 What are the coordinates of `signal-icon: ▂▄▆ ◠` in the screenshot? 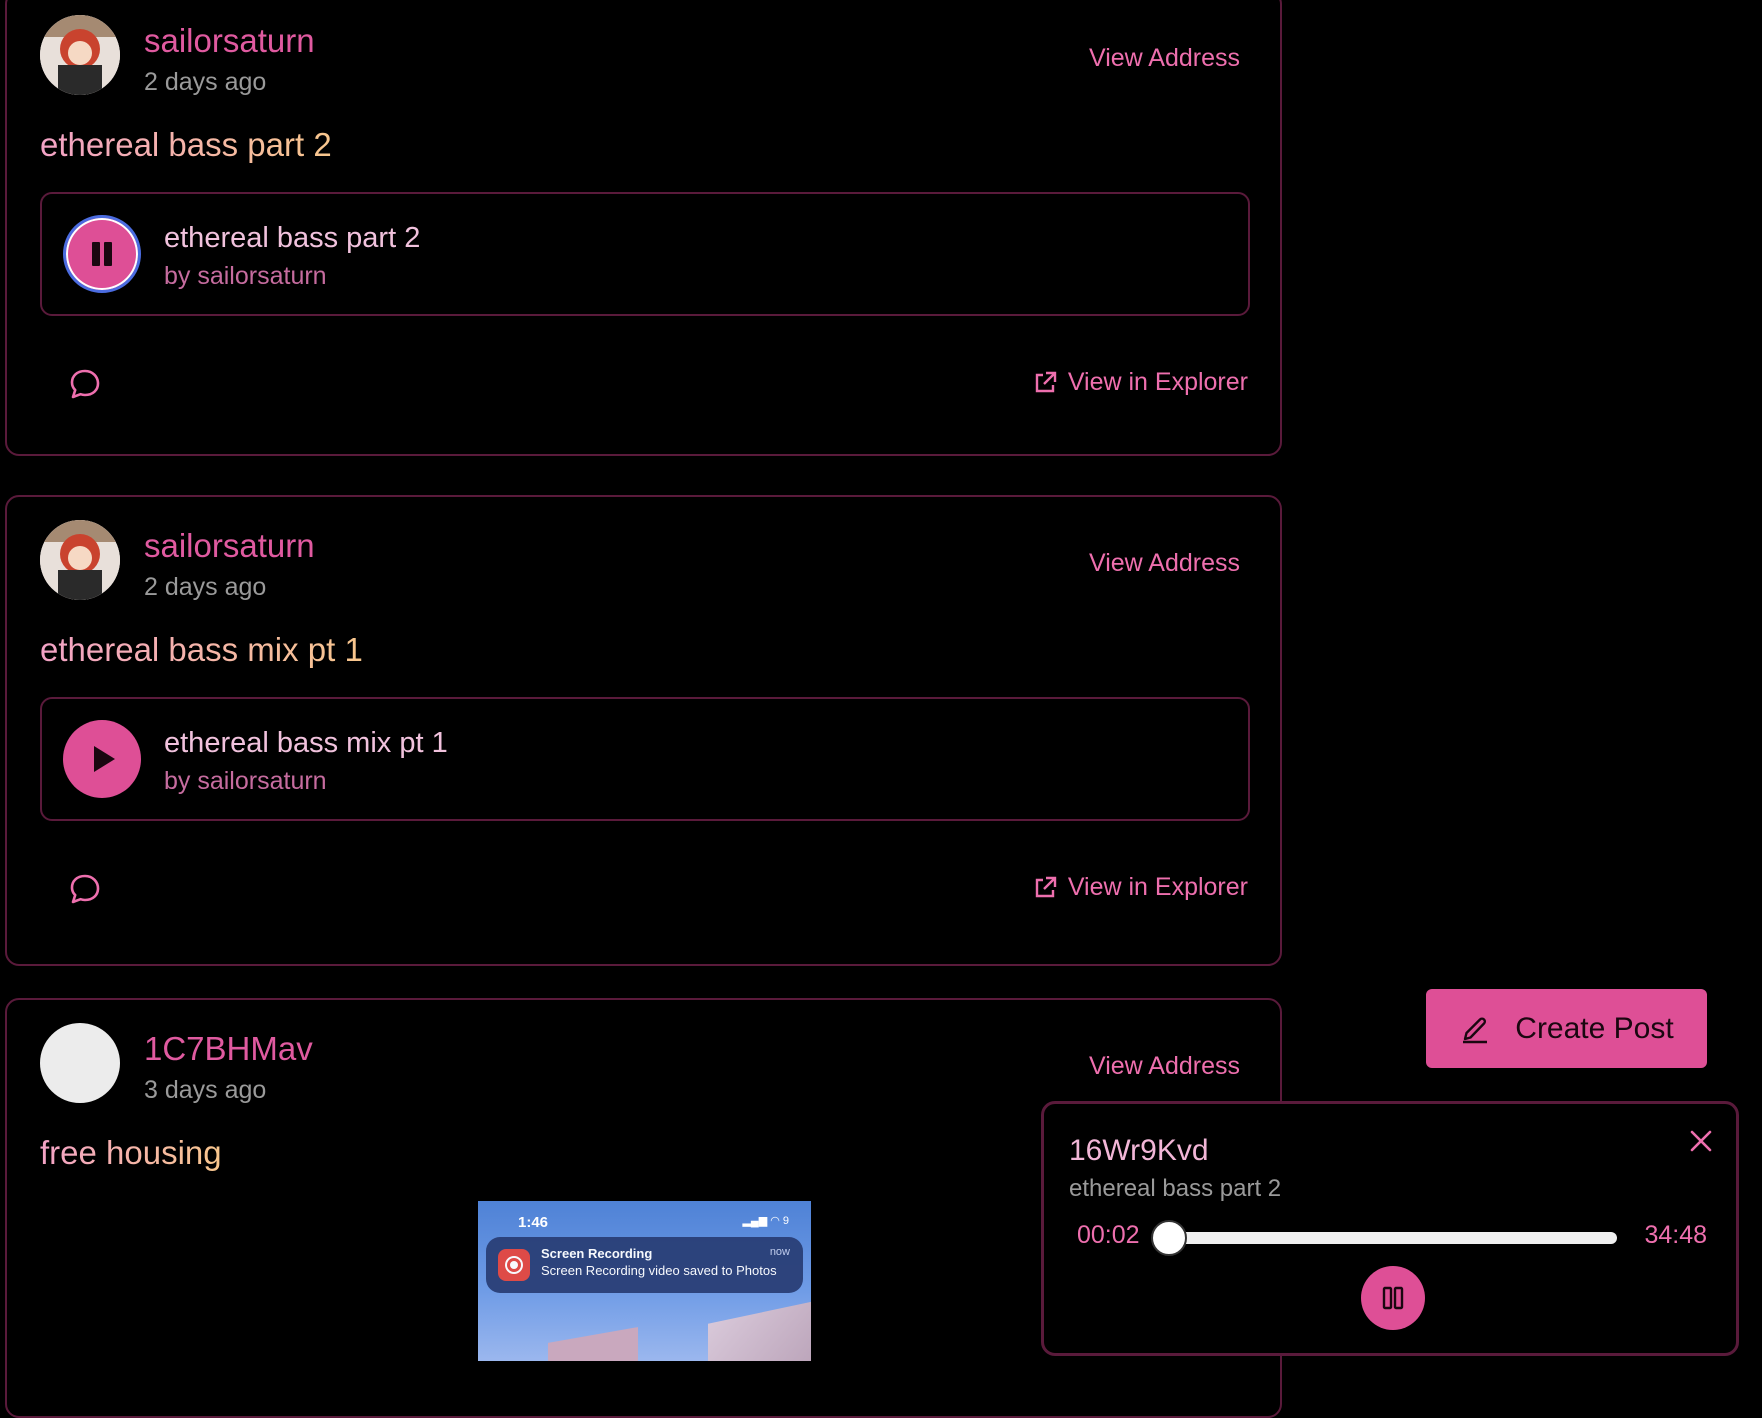 It's located at (762, 1221).